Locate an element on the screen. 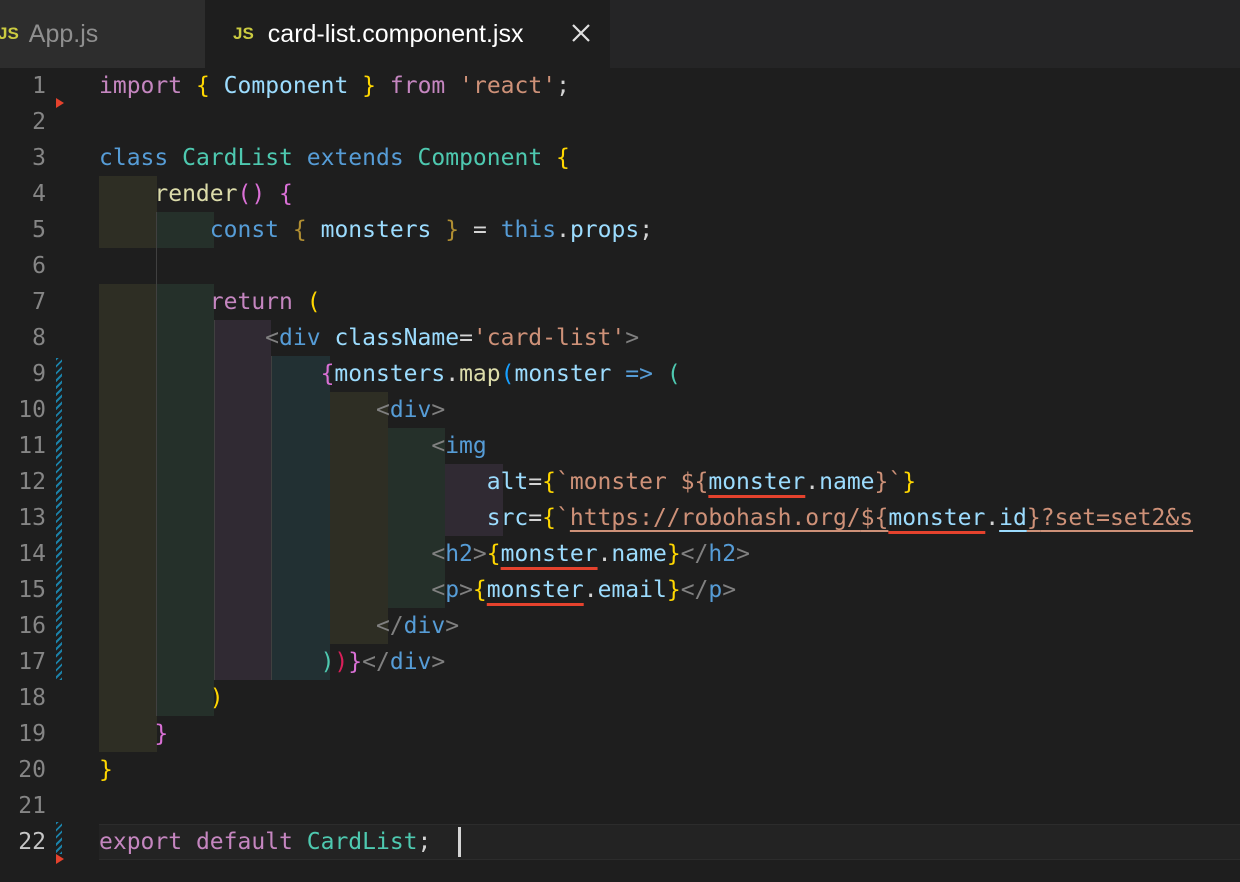 This screenshot has height=882, width=1240. code-line: 5 const { monsters } = this.props; is located at coordinates (620, 230).